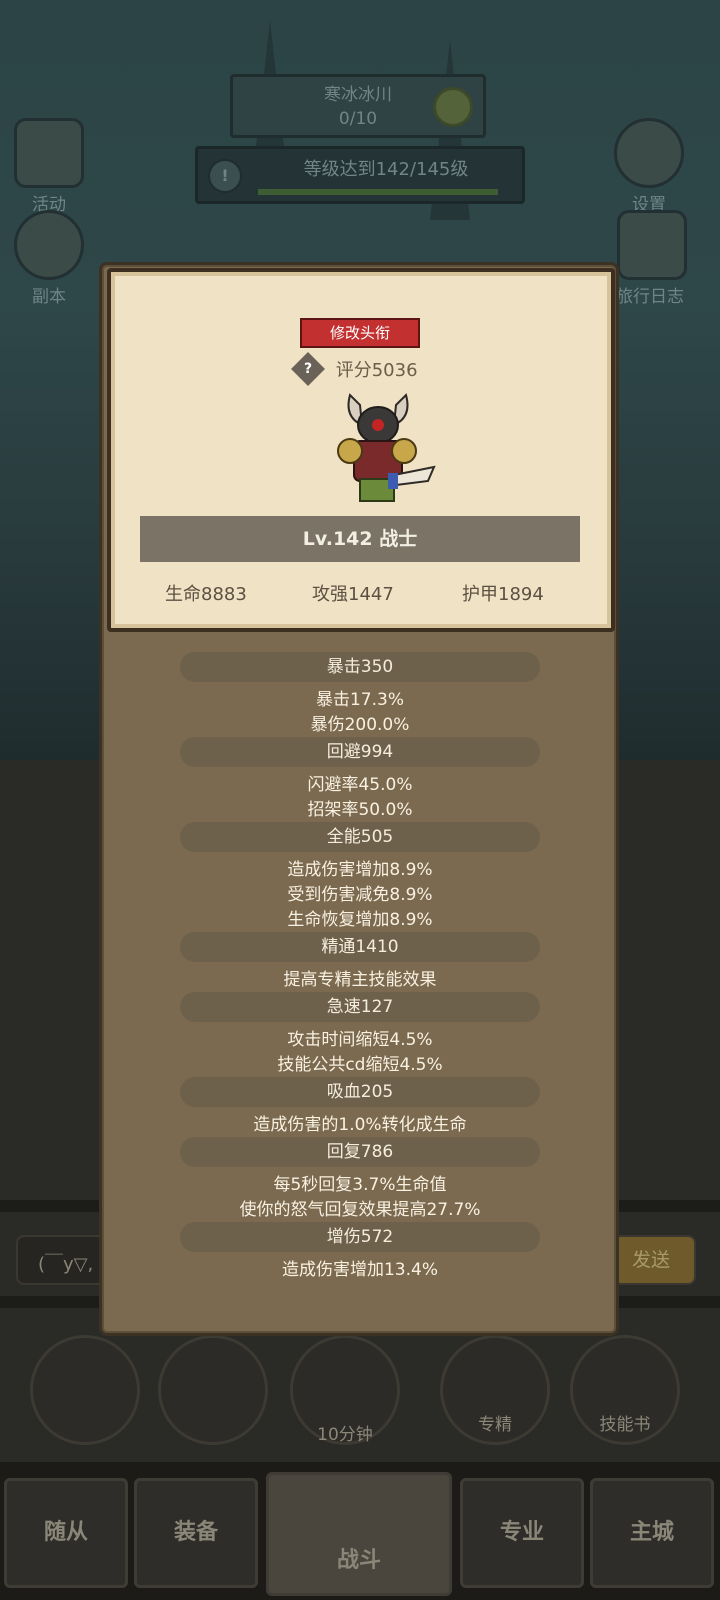 This screenshot has width=720, height=1600. What do you see at coordinates (360, 1125) in the screenshot?
I see `lifesteal-line: 造成伤害的1.0%转化成生命` at bounding box center [360, 1125].